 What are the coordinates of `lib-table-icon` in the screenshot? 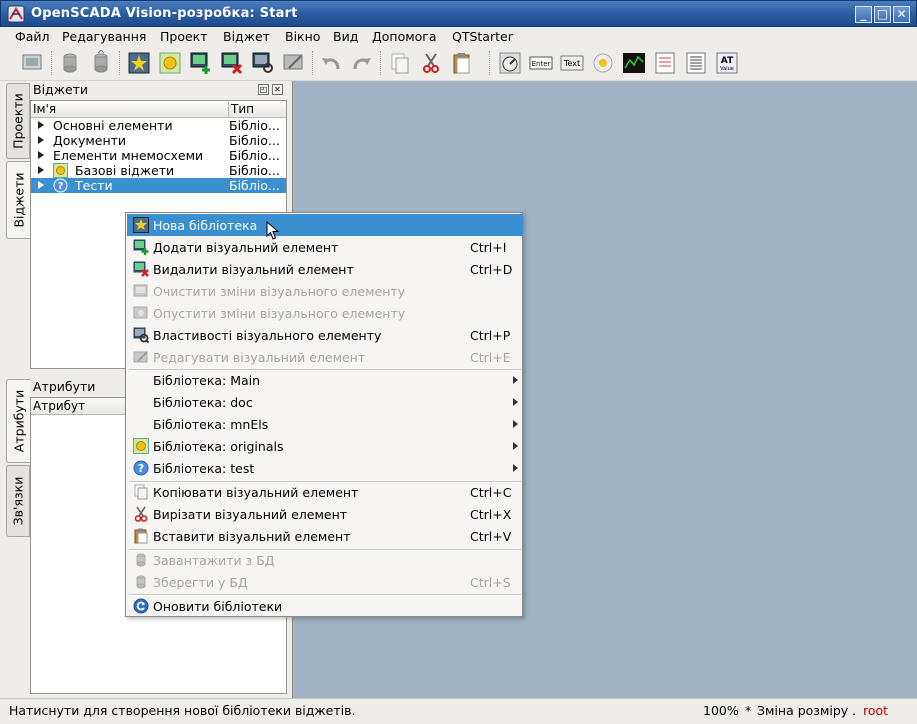 It's located at (696, 63).